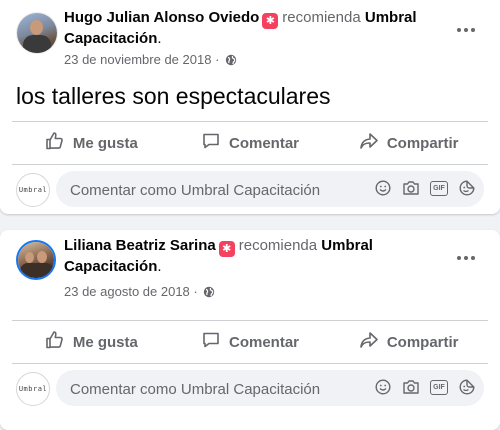 The height and width of the screenshot is (430, 500). I want to click on author-name: Hugo Julian Alonso Oviedo, so click(161, 17).